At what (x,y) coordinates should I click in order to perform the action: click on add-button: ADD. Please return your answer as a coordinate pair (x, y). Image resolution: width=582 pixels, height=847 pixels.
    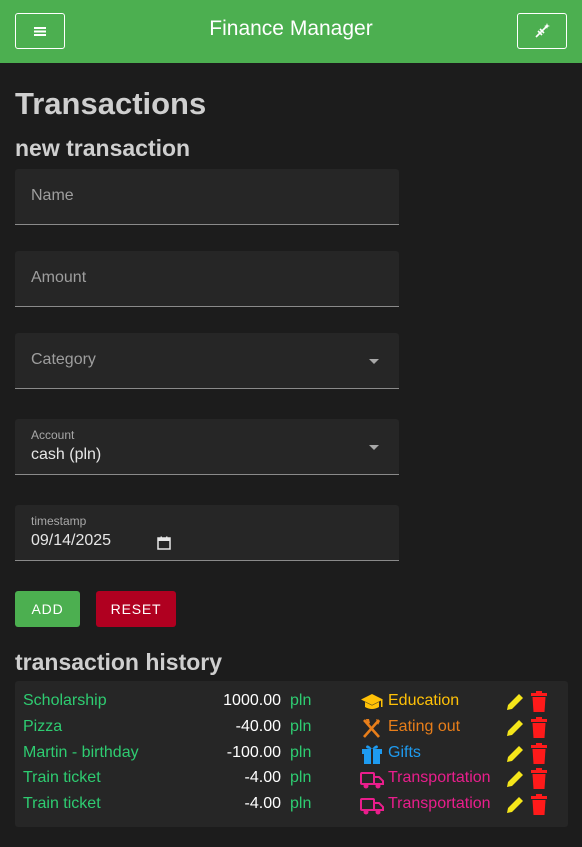
    Looking at the image, I should click on (47, 609).